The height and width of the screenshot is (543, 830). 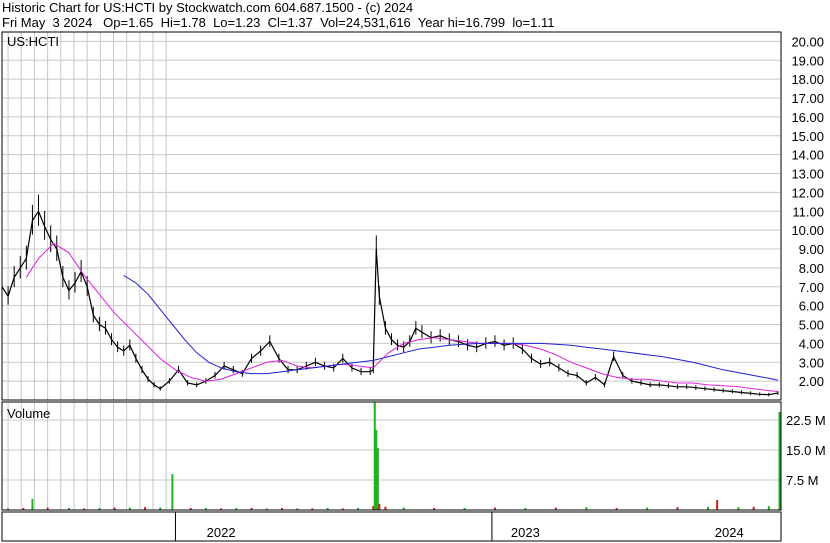 What do you see at coordinates (811, 343) in the screenshot?
I see `price-tick-label: 4.00` at bounding box center [811, 343].